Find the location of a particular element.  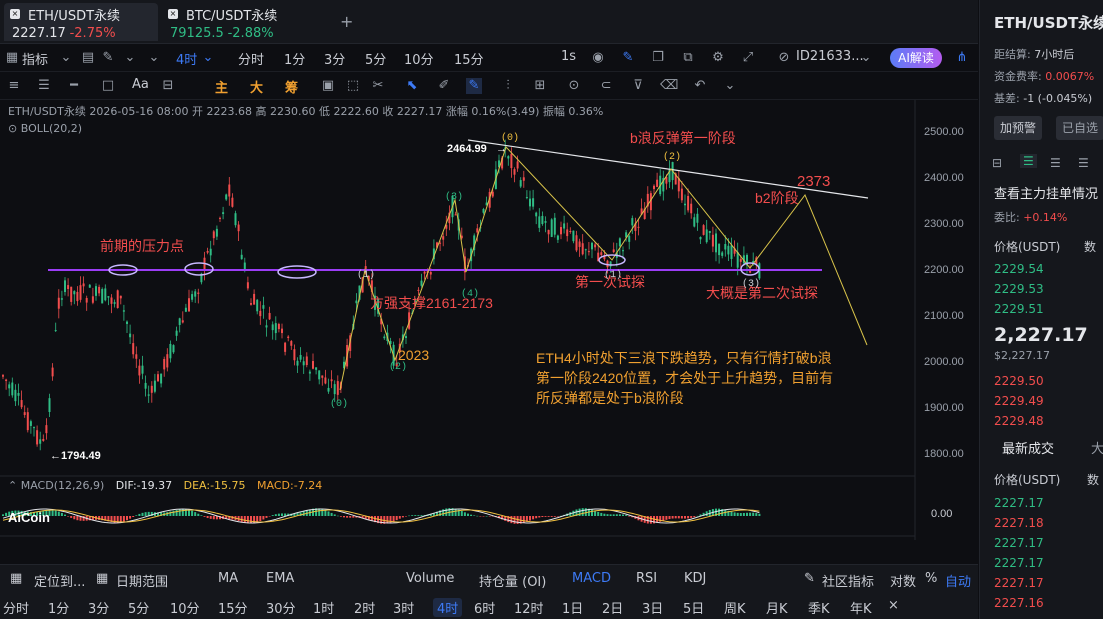

ai-interpret-button: AI解读 is located at coordinates (916, 58).